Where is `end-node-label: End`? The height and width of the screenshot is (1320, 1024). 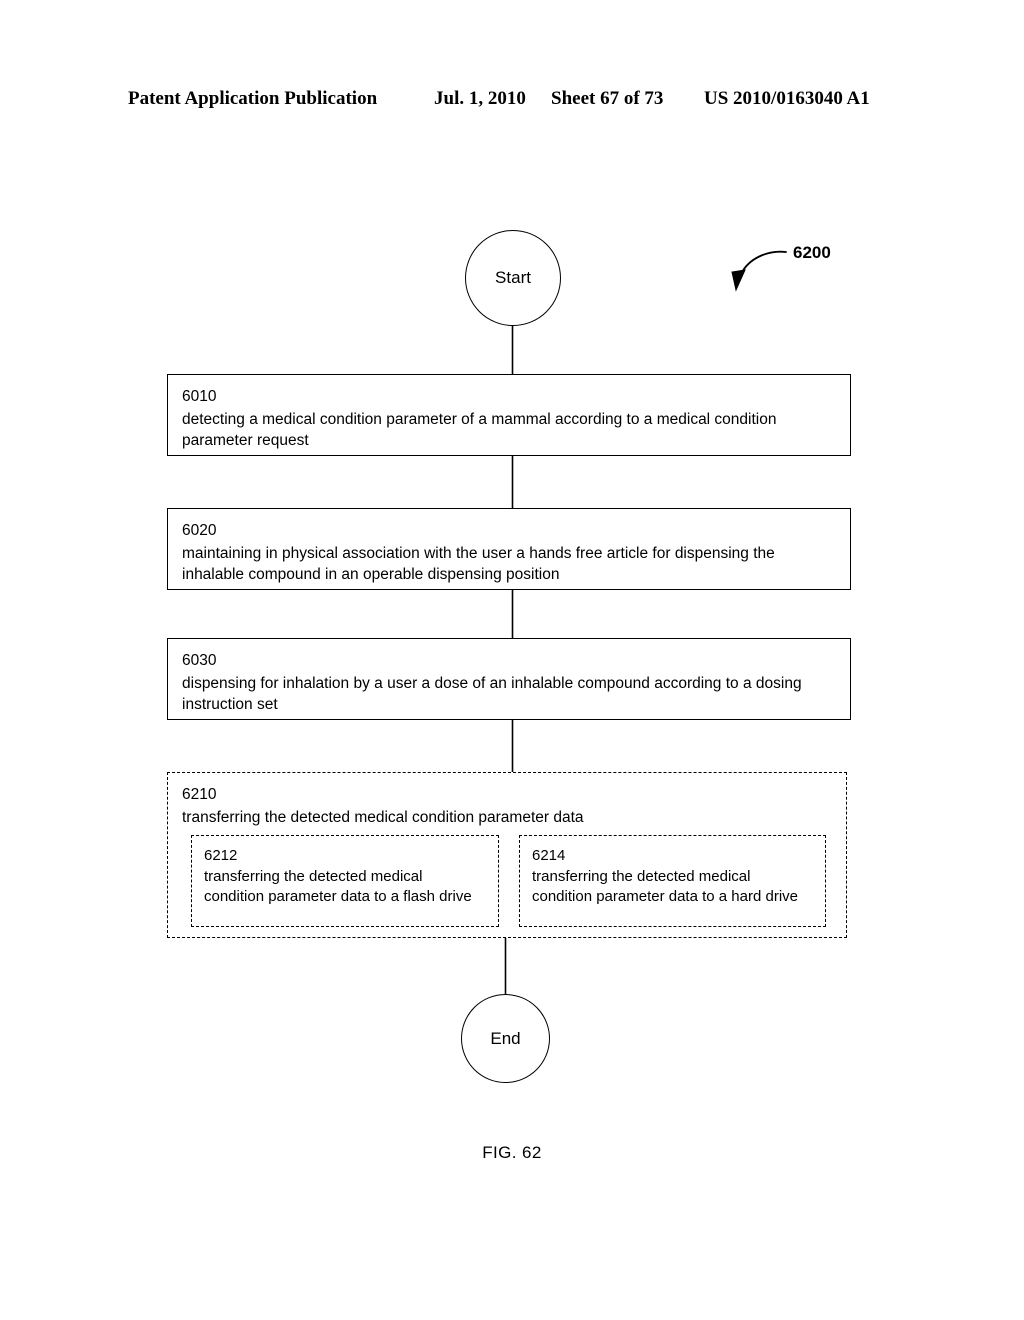 end-node-label: End is located at coordinates (505, 1038).